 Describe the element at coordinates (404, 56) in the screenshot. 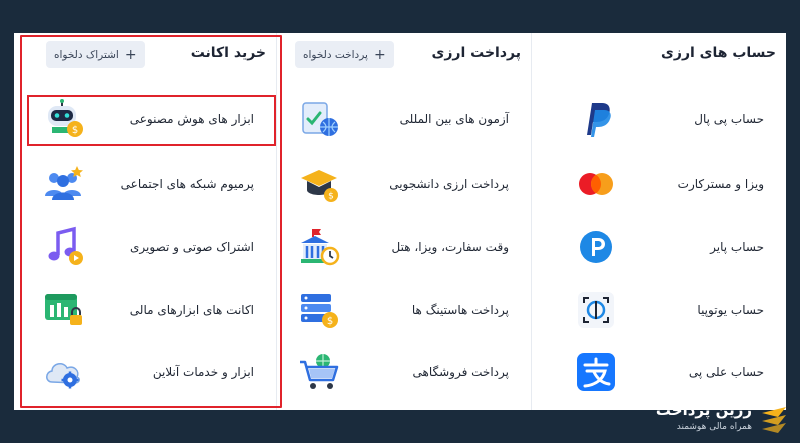

I see `column-header: پرداخت ارزی + پرداخت دلخواه` at that location.